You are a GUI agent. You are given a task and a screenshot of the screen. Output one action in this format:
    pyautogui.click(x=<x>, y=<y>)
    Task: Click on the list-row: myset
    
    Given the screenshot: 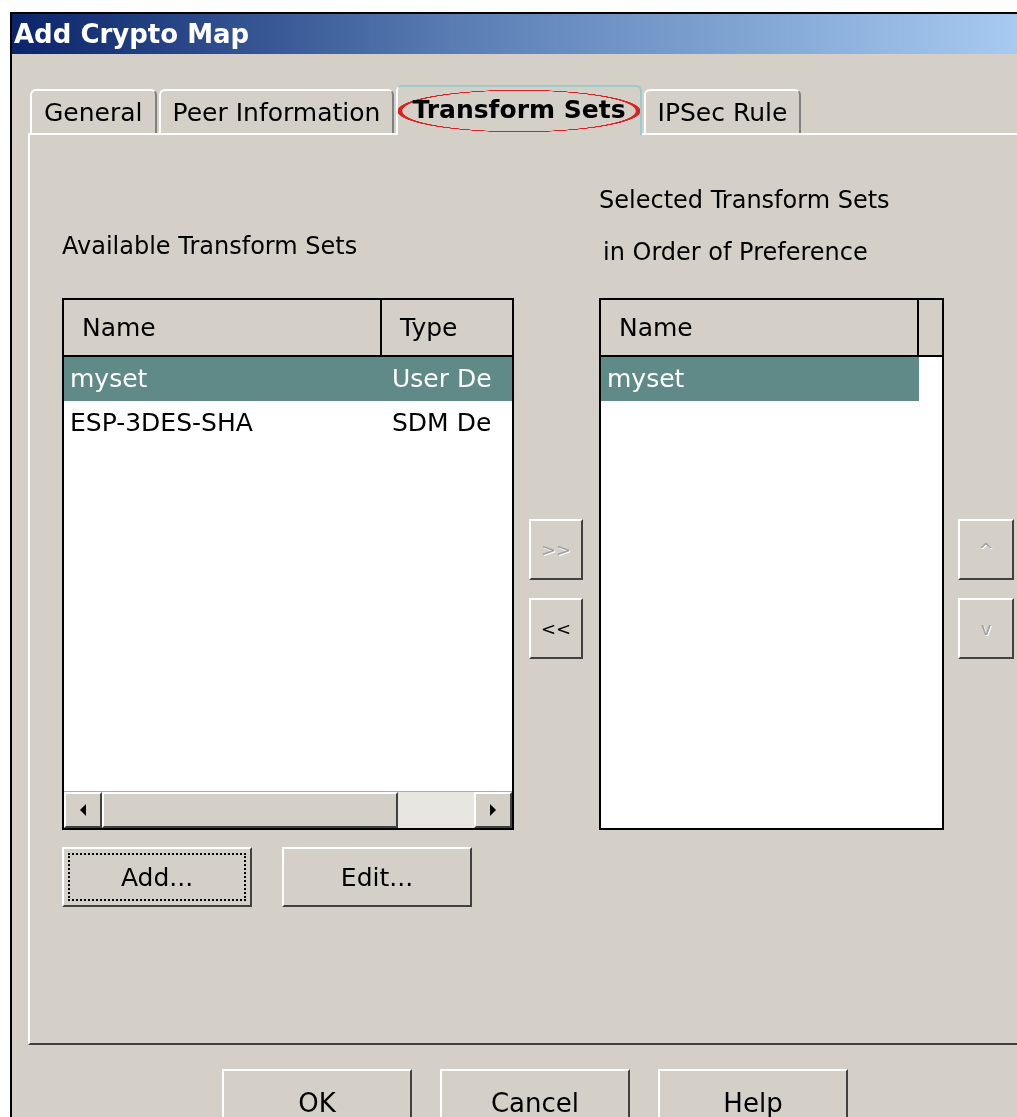 What is the action you would take?
    pyautogui.click(x=760, y=379)
    